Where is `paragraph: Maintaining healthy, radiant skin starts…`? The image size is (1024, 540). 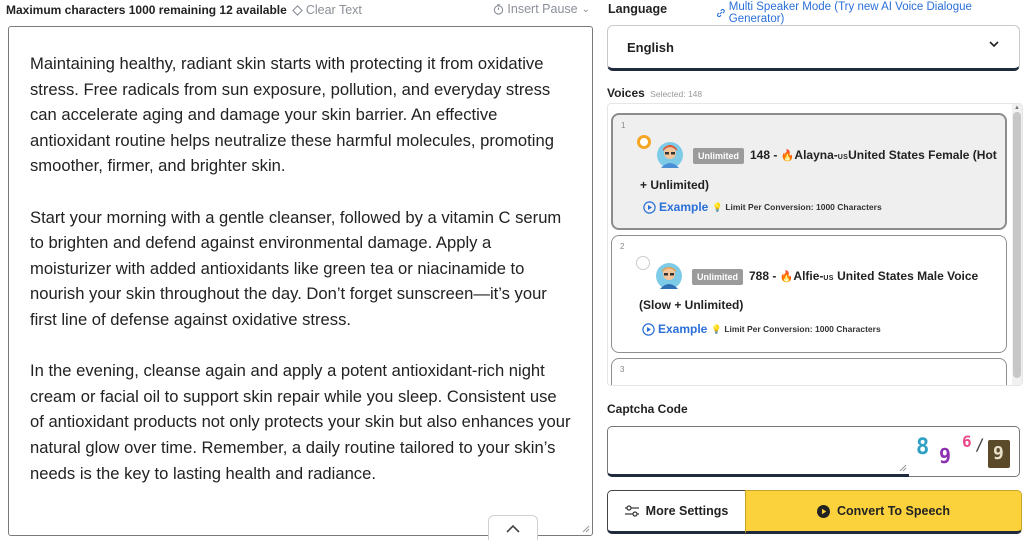 paragraph: Maintaining healthy, radiant skin starts… is located at coordinates (292, 115).